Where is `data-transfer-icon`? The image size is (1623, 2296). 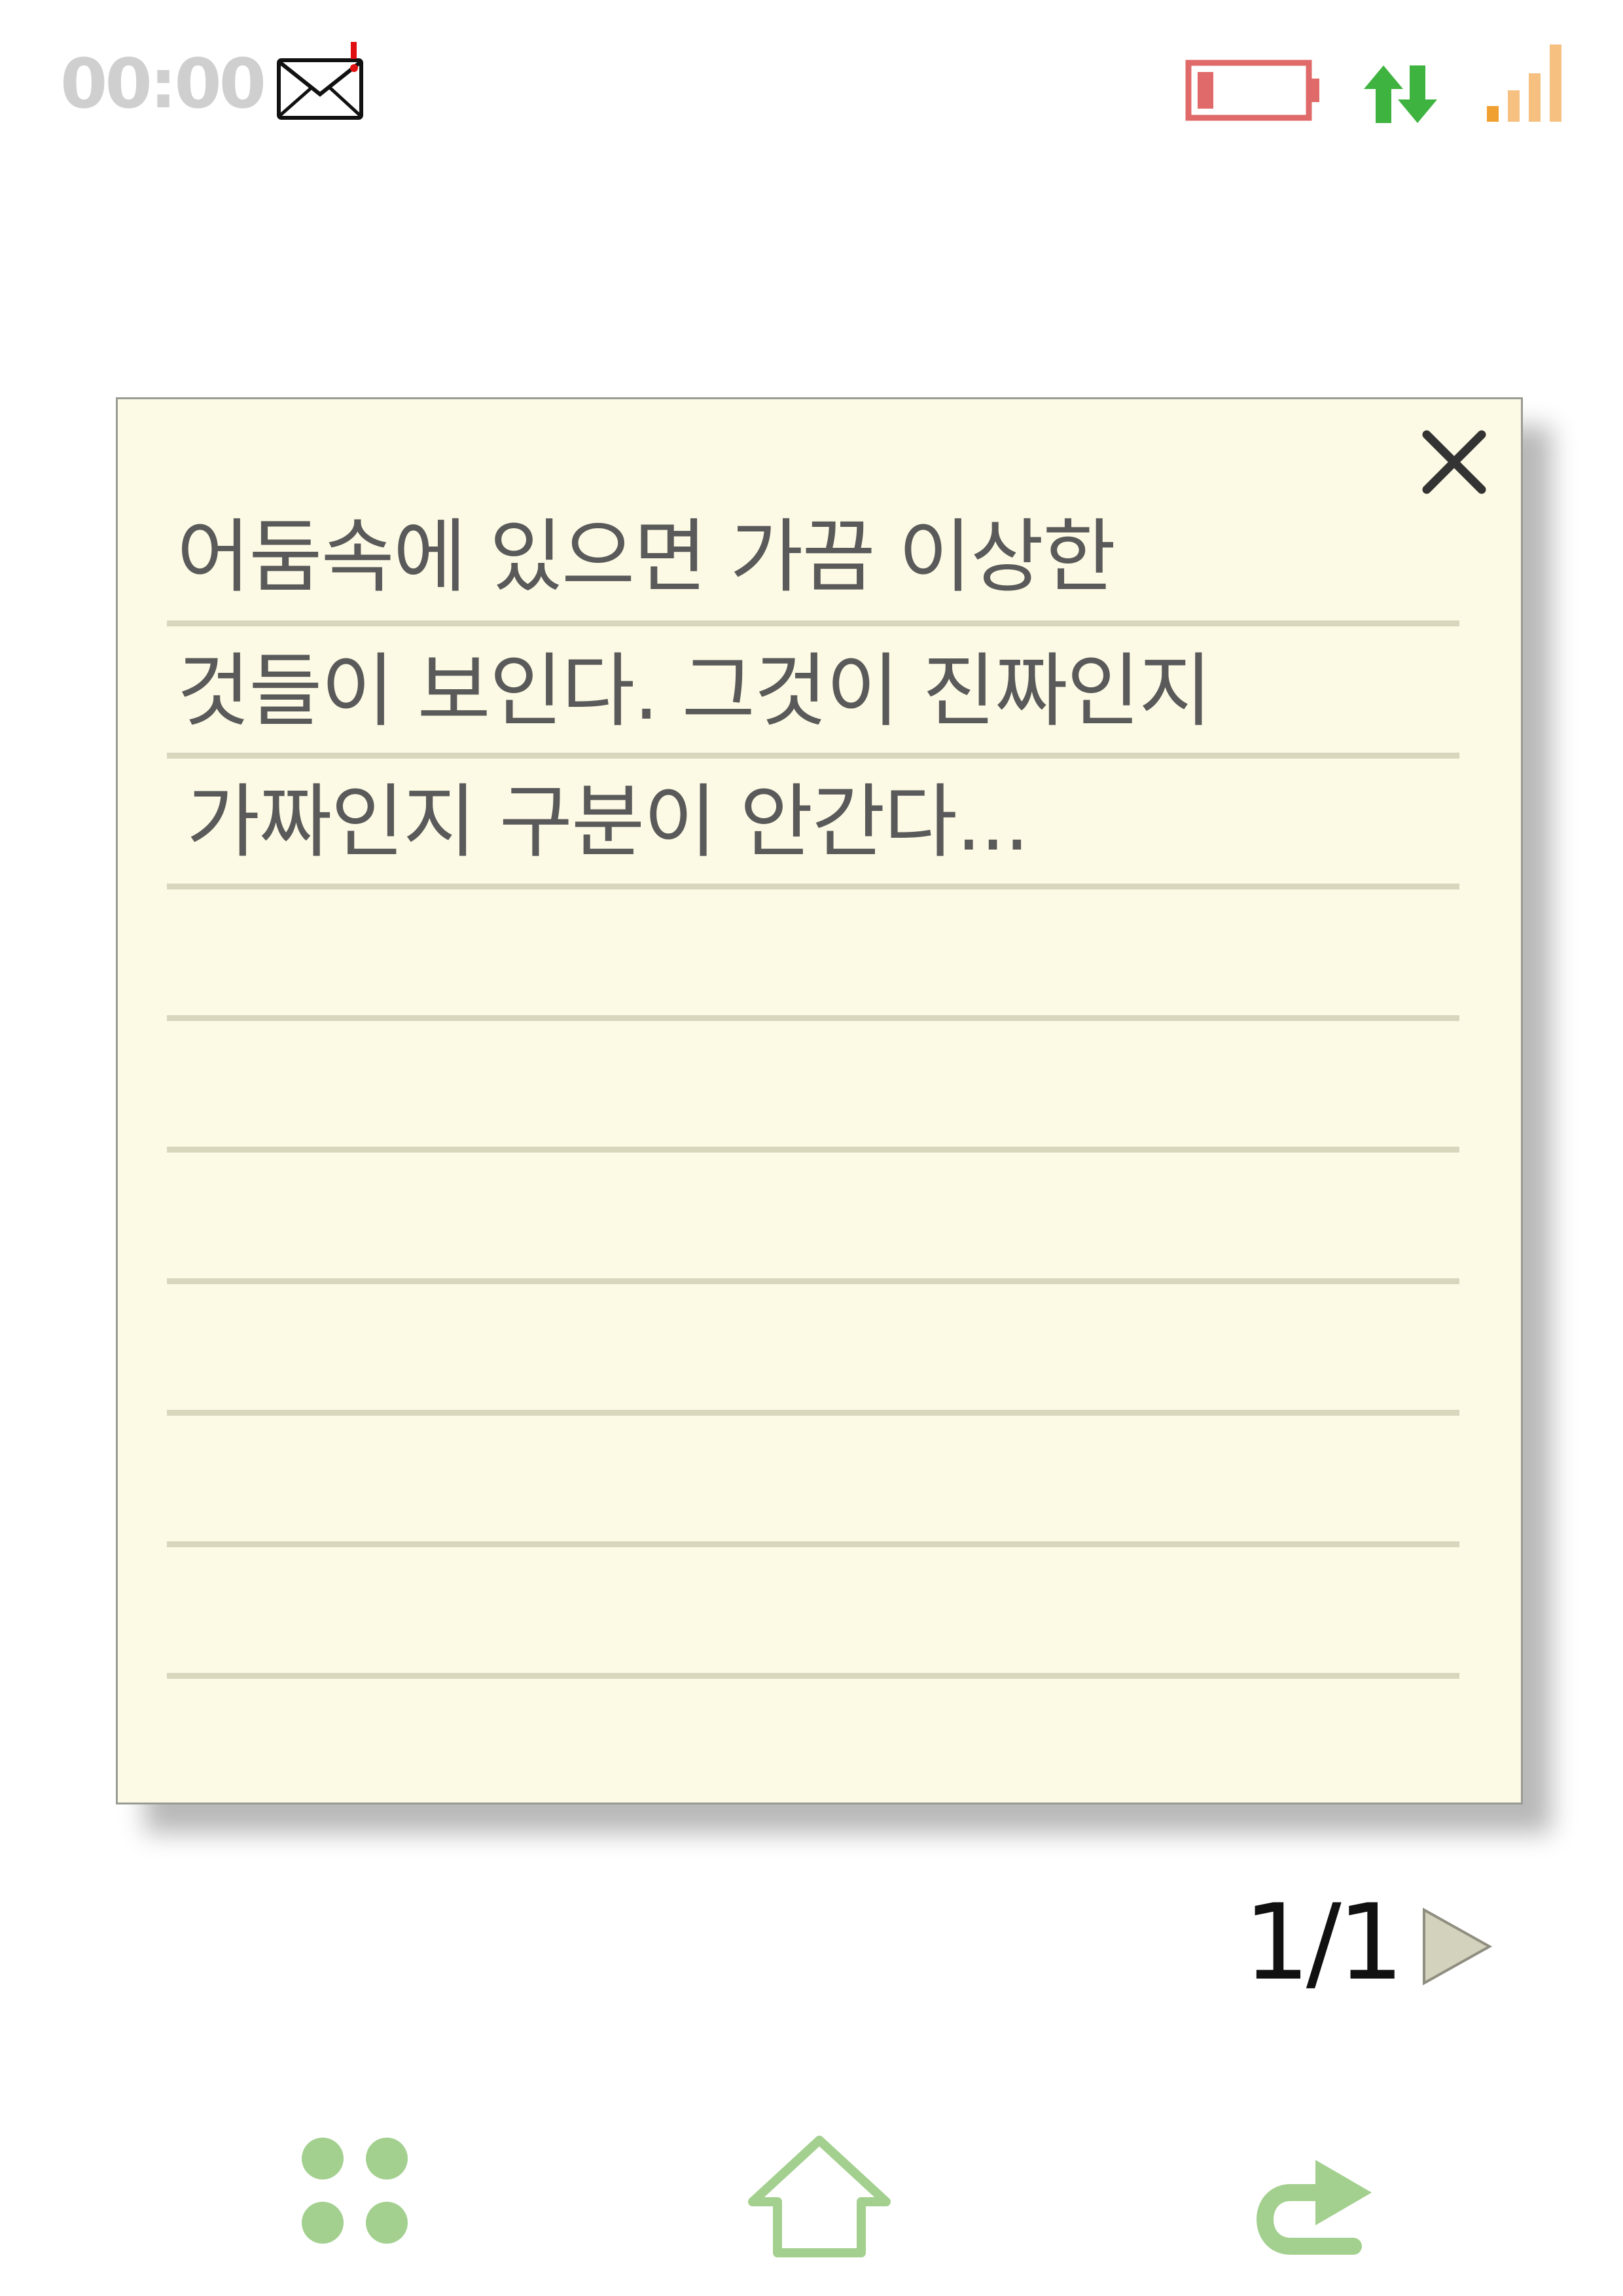
data-transfer-icon is located at coordinates (1400, 94).